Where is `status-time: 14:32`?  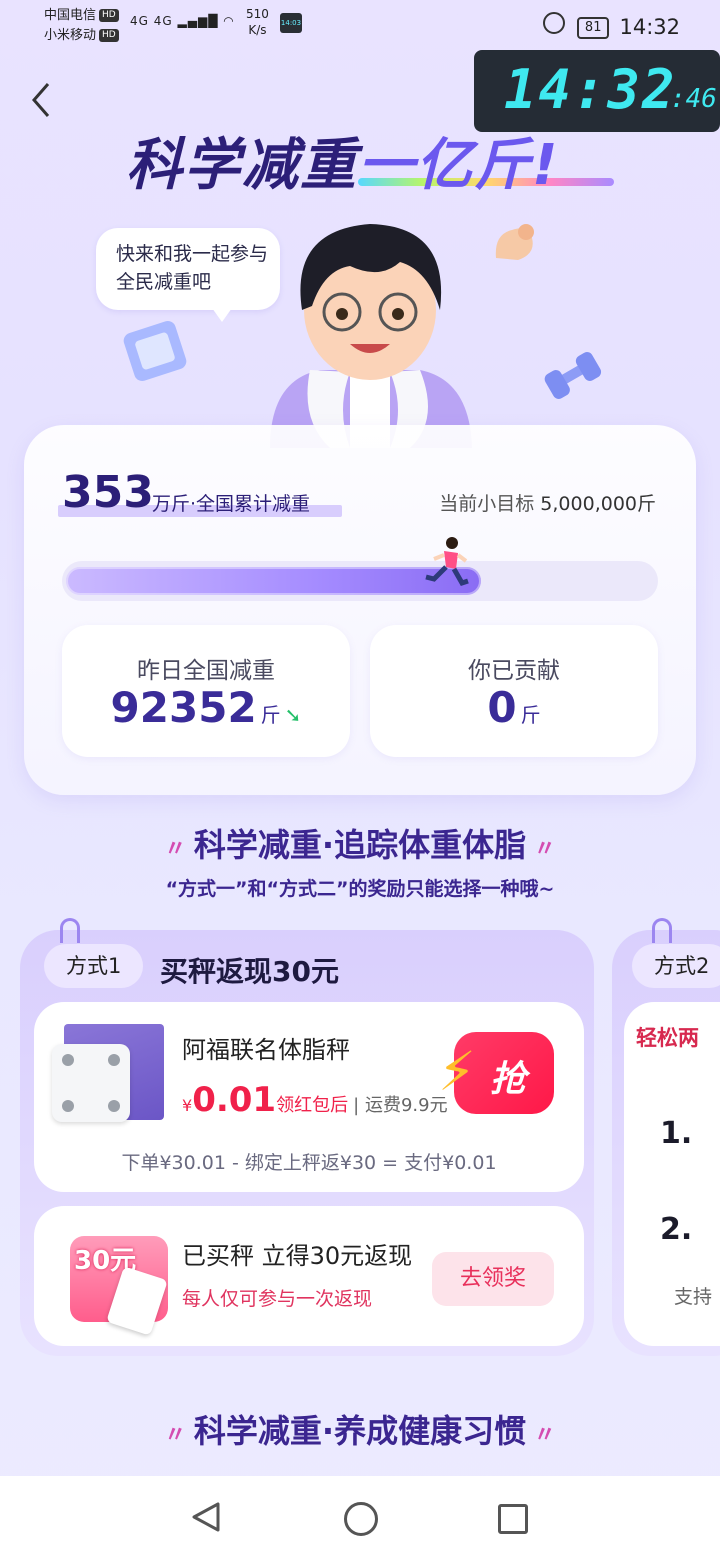 status-time: 14:32 is located at coordinates (649, 27).